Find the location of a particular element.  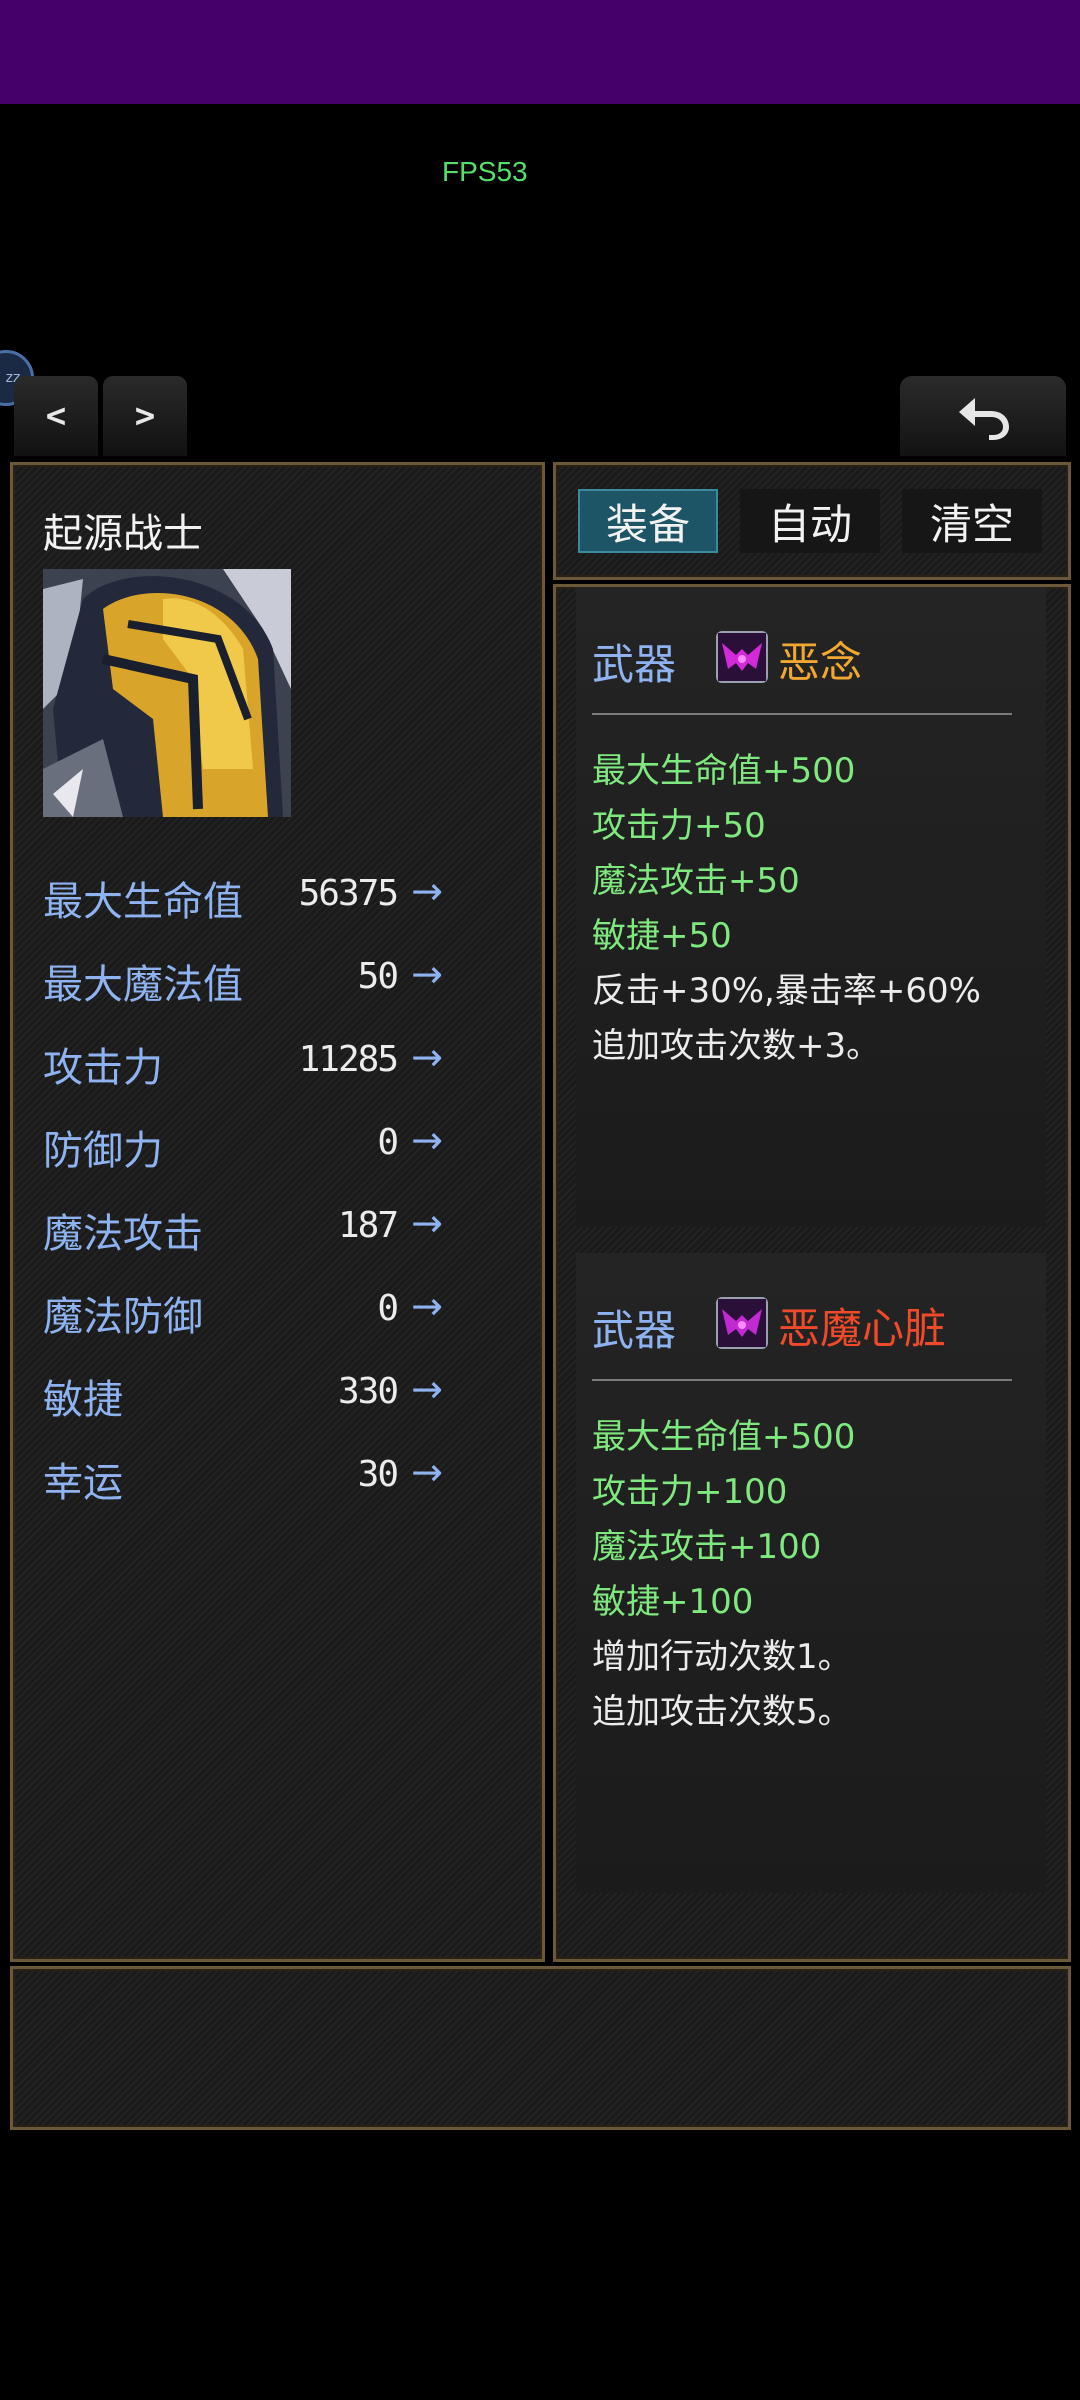

bonus-line: 攻击力+100 is located at coordinates (690, 1492).